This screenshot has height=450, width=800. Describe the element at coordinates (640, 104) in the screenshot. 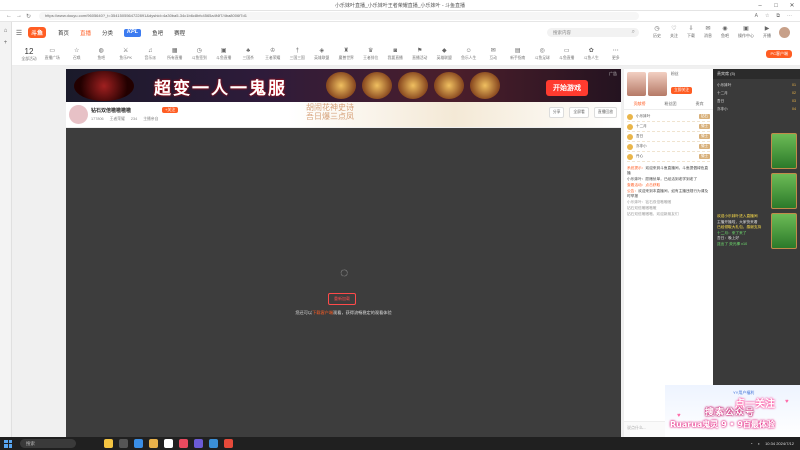

I see `tab-contribution: 贡献榜` at that location.